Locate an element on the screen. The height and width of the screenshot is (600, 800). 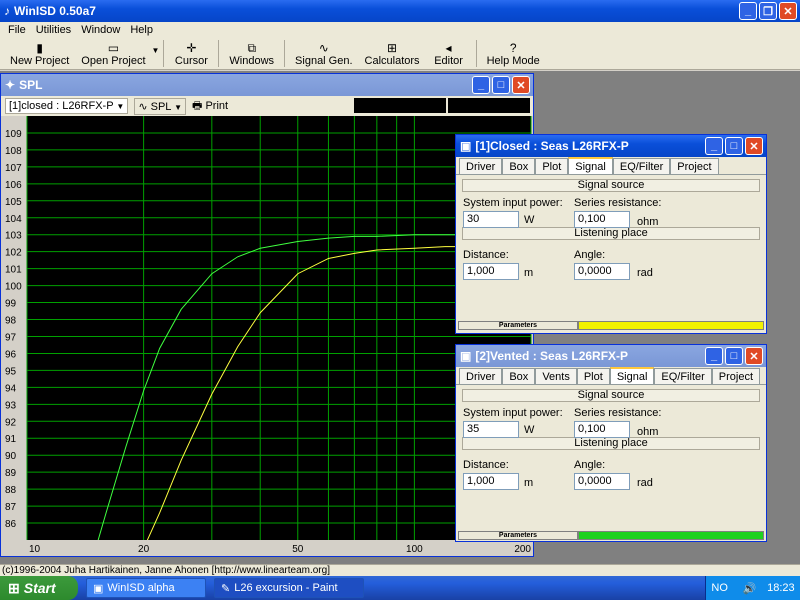
y-tick-label: 101 is located at coordinates (13, 270).